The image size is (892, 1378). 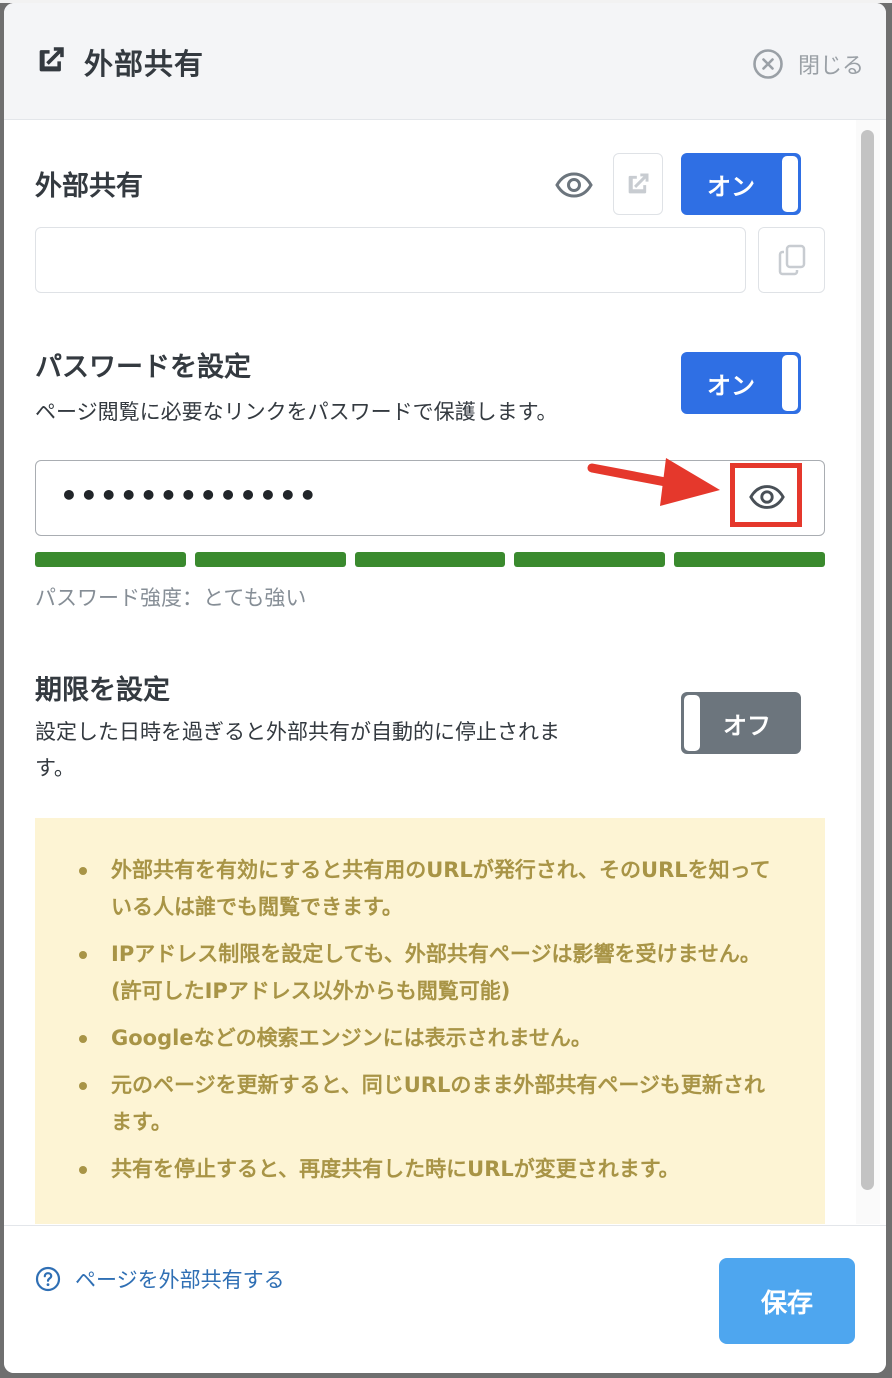 I want to click on close-label: 閉じる, so click(x=830, y=66).